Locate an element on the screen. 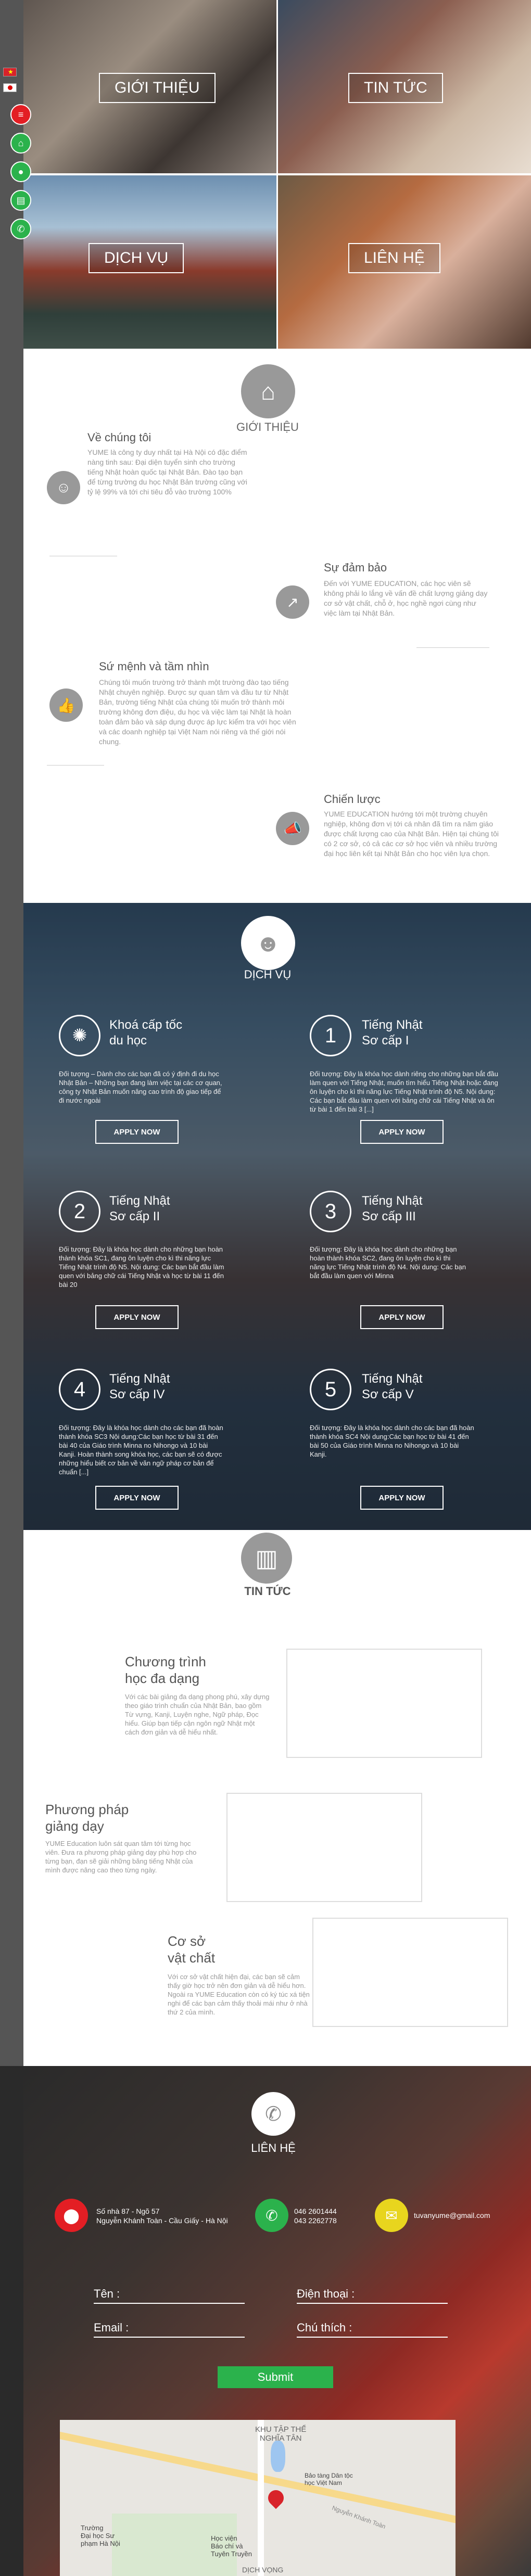 This screenshot has height=2576, width=531. news-title-line2: vật chất is located at coordinates (192, 1958).